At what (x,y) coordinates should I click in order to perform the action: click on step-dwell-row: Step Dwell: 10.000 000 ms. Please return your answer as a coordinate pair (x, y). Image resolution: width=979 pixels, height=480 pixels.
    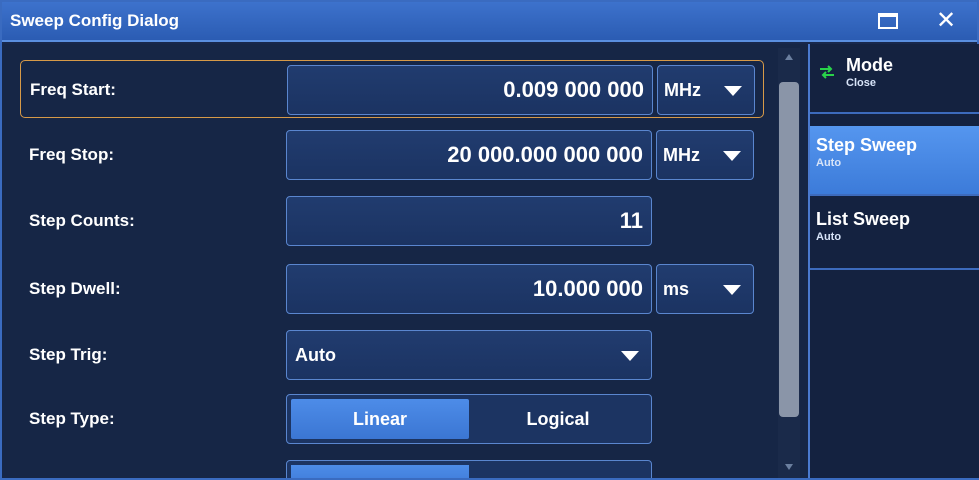
    Looking at the image, I should click on (392, 289).